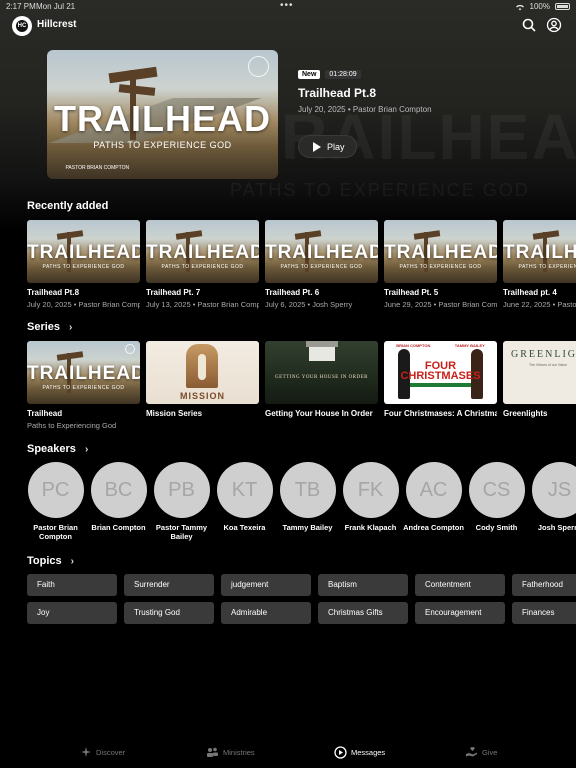 The image size is (576, 768). Describe the element at coordinates (309, 304) in the screenshot. I see `recent-card-meta: July 6, 2025 • Josh Sperry` at that location.